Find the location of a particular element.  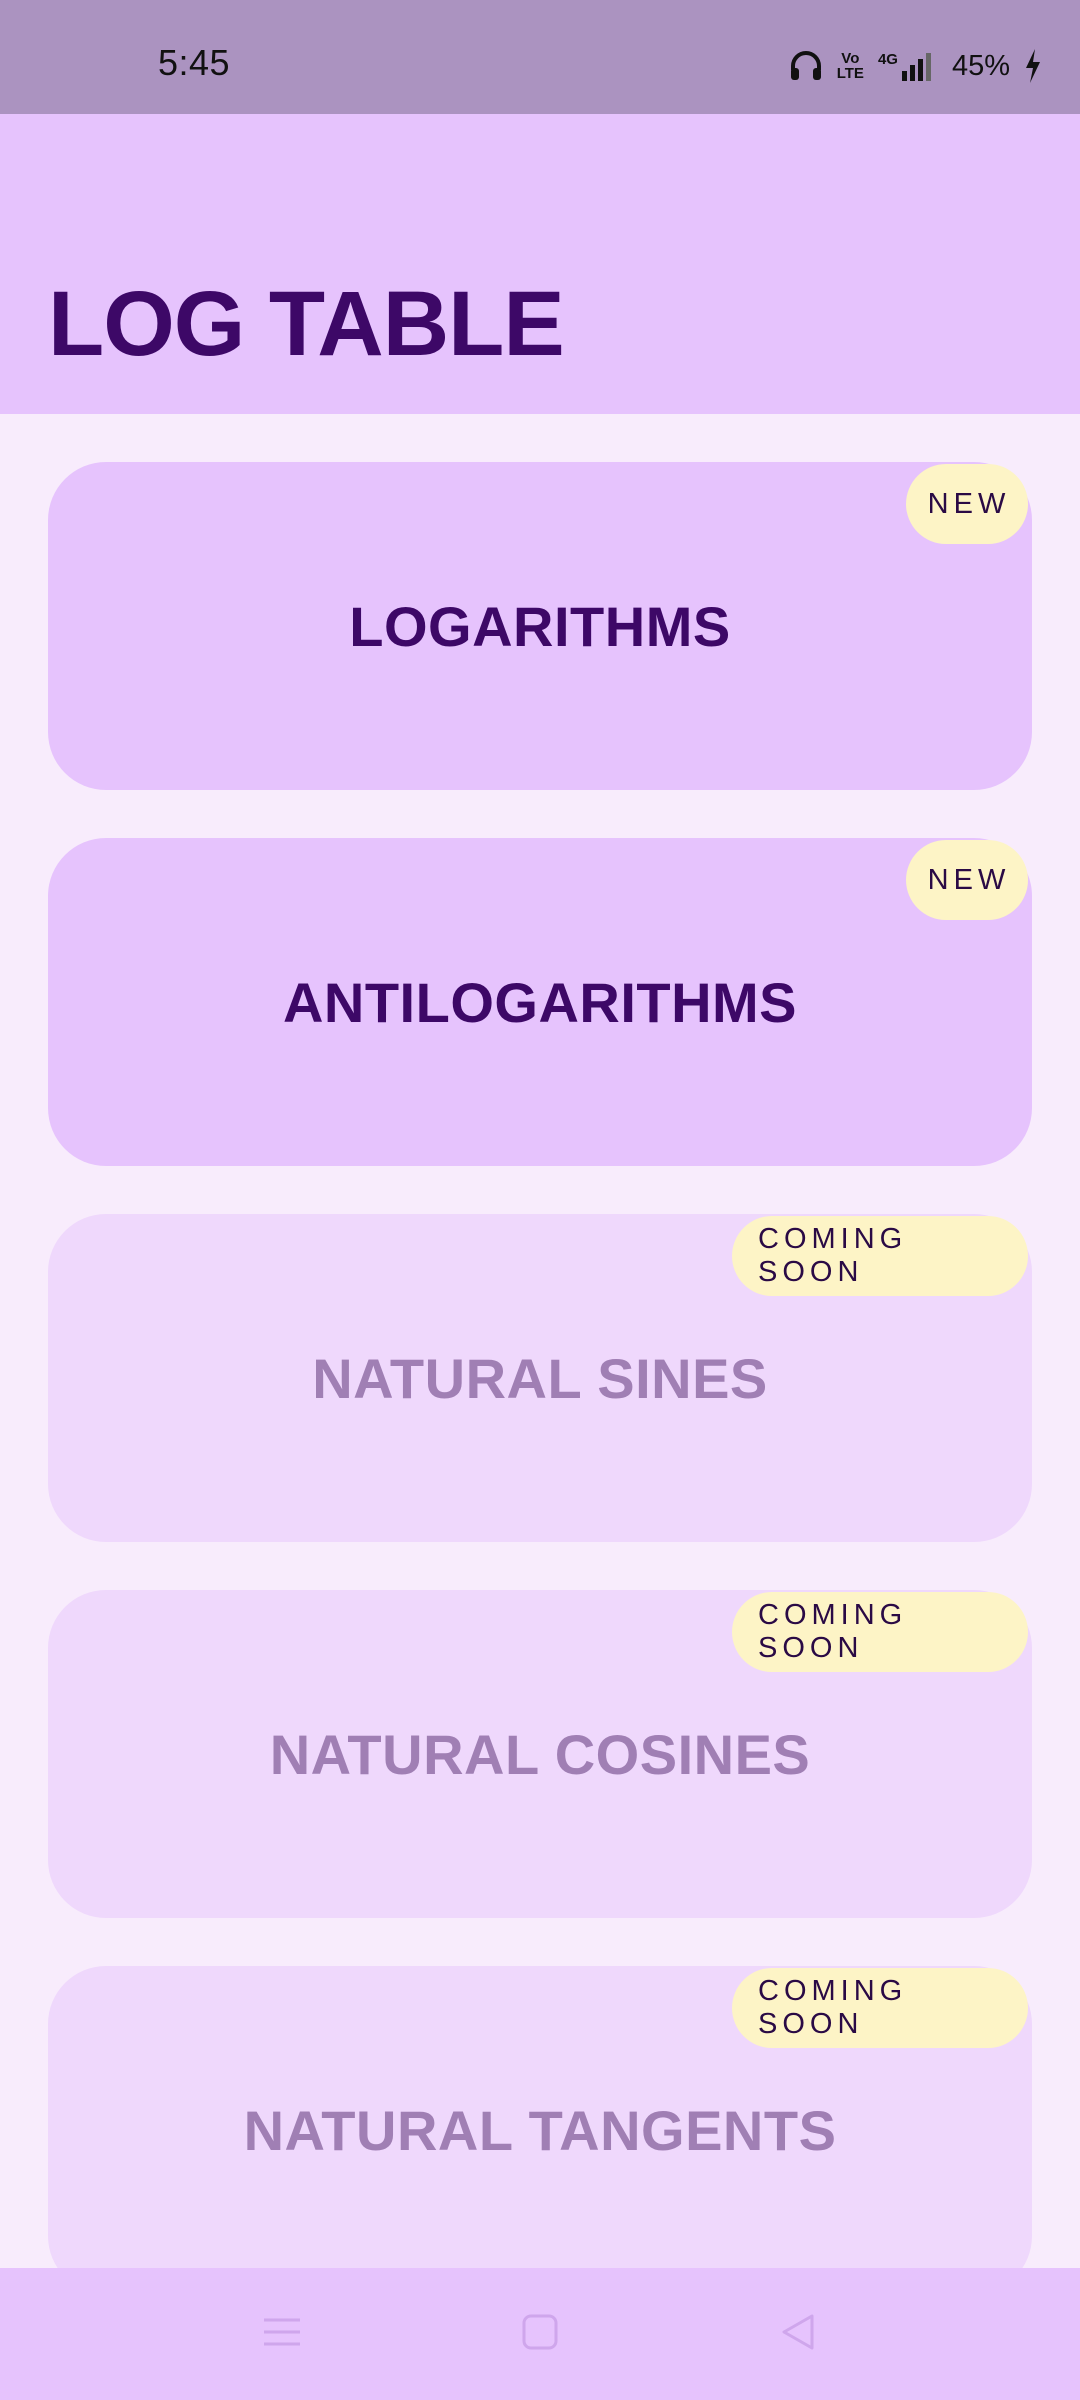

status-bar: 5:45 Vo LTE 4G 45% is located at coordinates (540, 57).